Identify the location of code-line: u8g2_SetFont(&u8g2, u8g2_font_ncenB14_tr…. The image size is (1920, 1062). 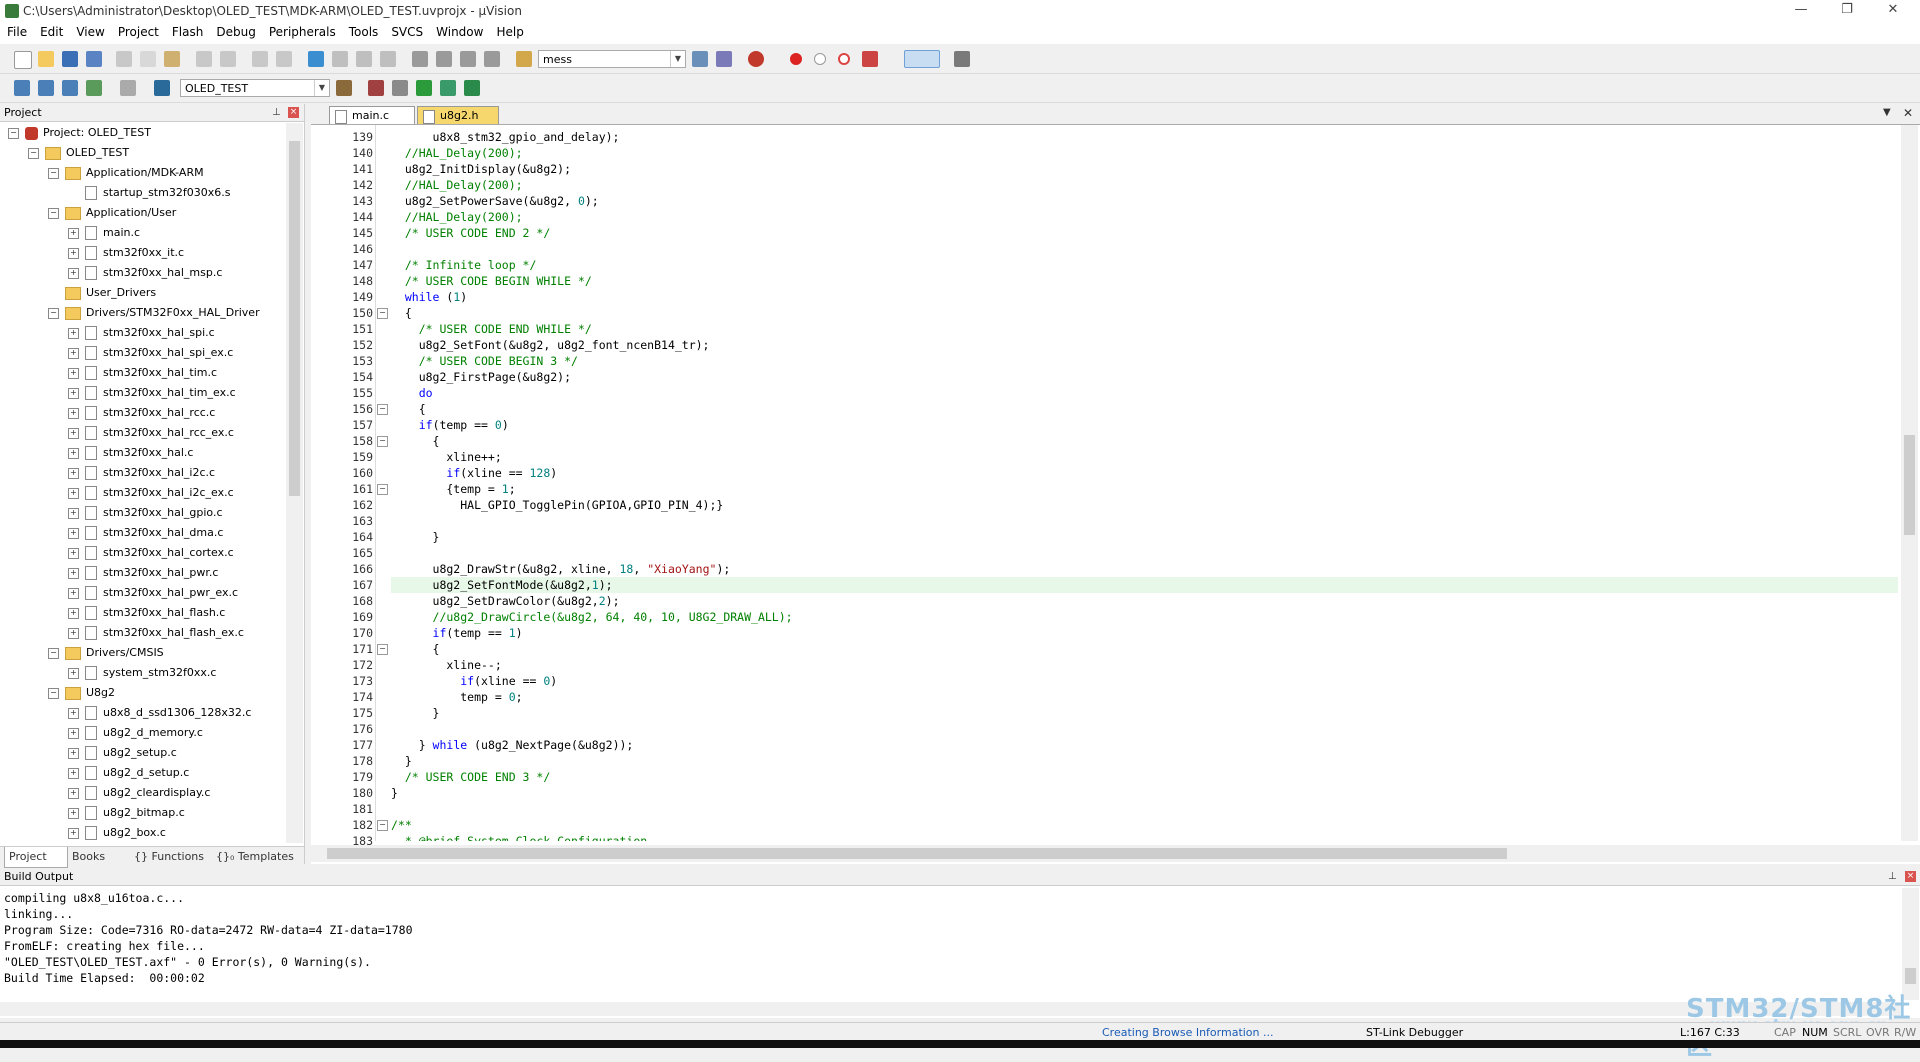
(1144, 345).